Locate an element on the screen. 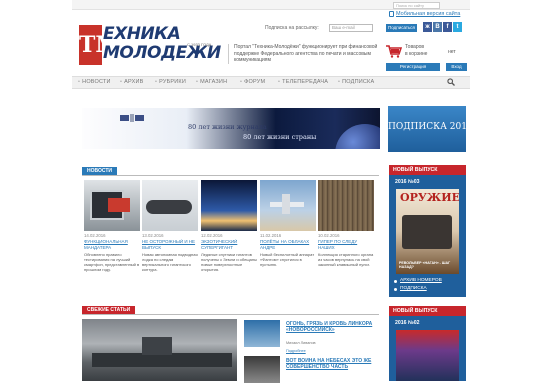 This screenshot has height=383, width=541. news-date: 14.02.2016 is located at coordinates (95, 235).